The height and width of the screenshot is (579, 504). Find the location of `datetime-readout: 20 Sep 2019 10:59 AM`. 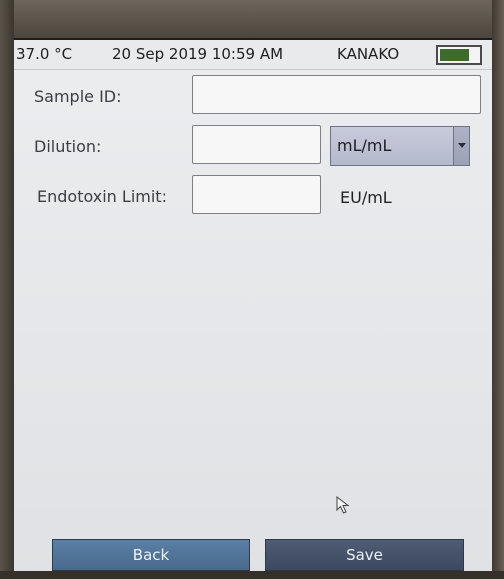

datetime-readout: 20 Sep 2019 10:59 AM is located at coordinates (198, 54).